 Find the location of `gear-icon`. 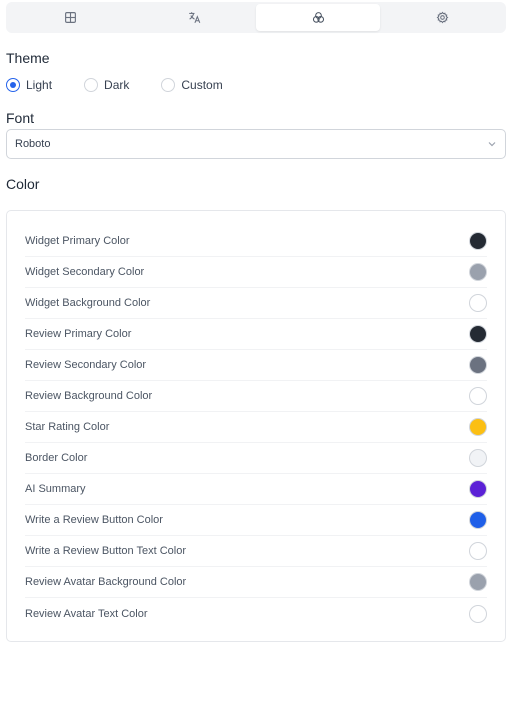

gear-icon is located at coordinates (442, 17).